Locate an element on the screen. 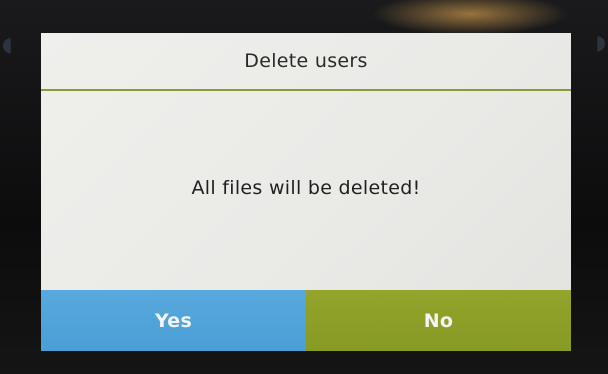 This screenshot has width=608, height=374. yes-button: Yes is located at coordinates (173, 320).